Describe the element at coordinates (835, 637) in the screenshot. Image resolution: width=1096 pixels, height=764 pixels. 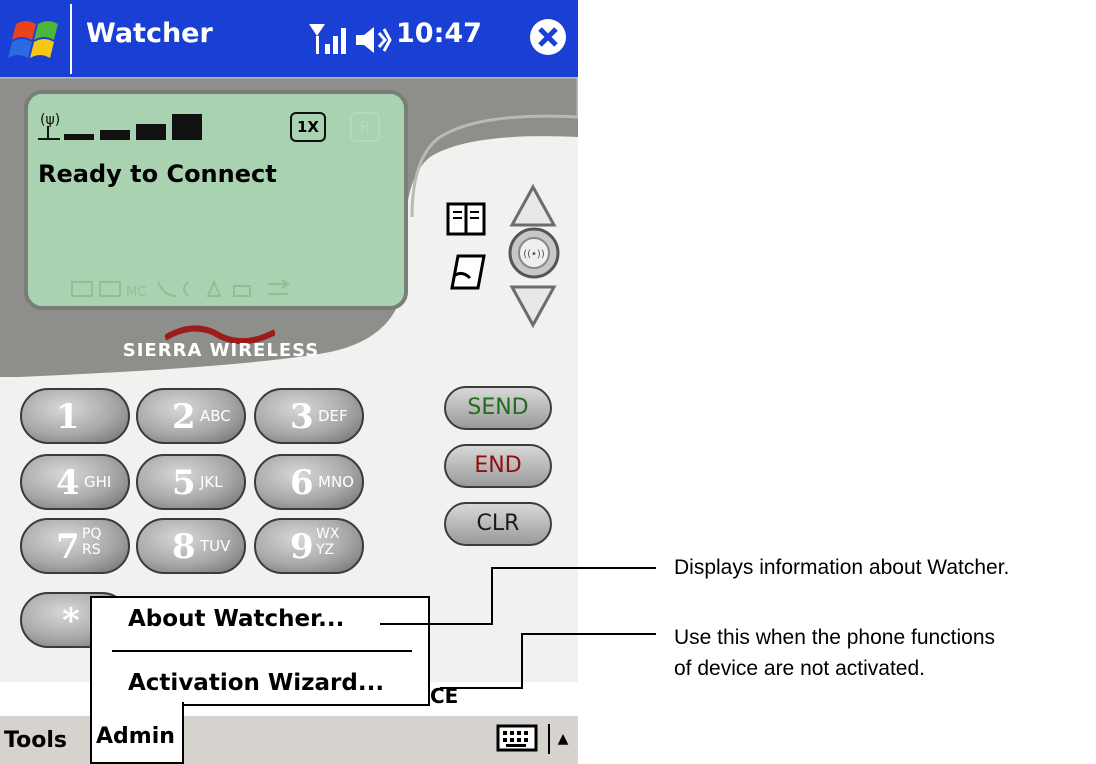
I see `callout-line: Use this when the phone functions` at that location.